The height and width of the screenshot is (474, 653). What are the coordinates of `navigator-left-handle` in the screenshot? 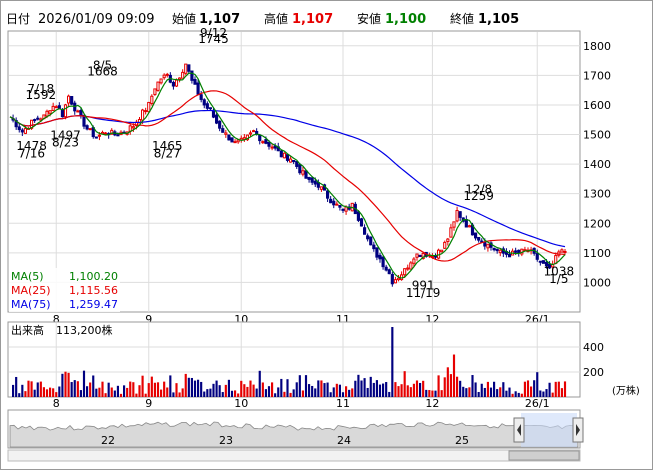 It's located at (519, 430).